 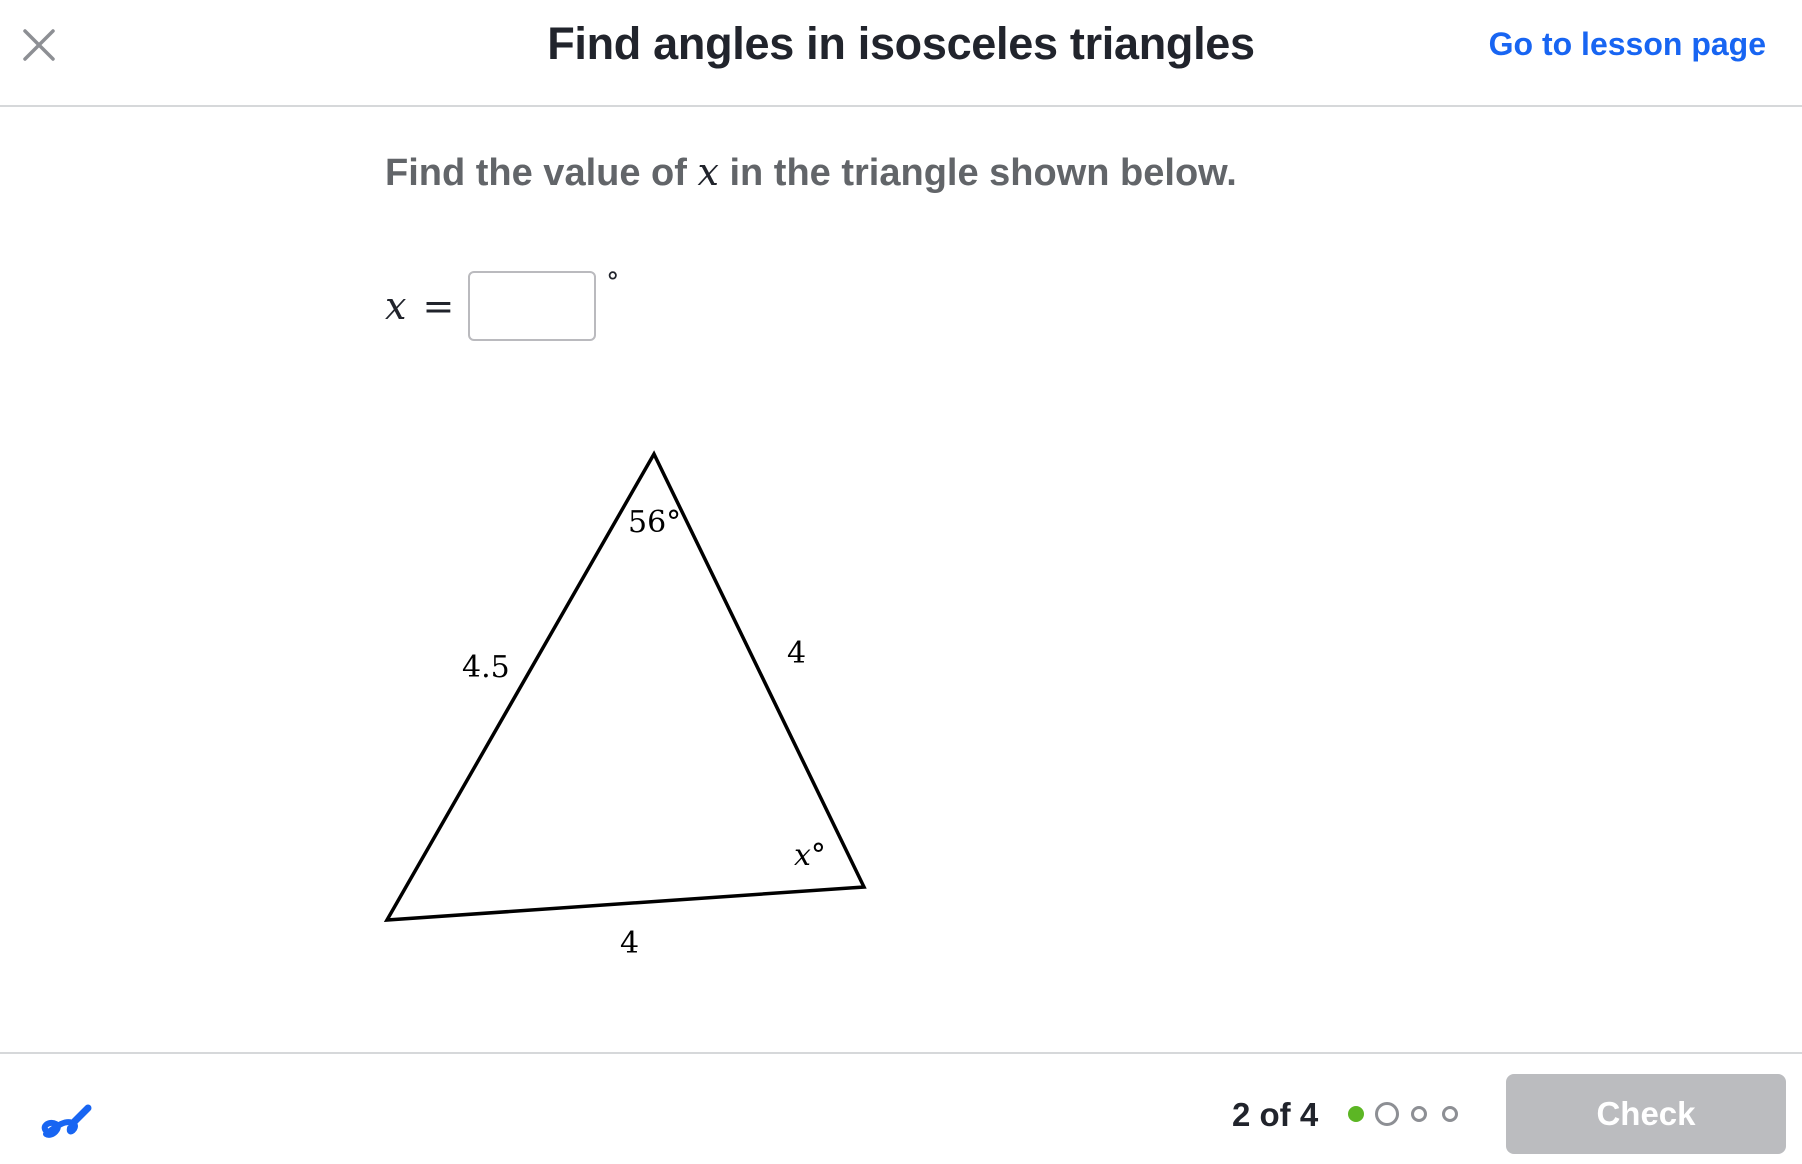 I want to click on triangle-diagram: 56° 4.5 4 x° 4, so click(x=625, y=705).